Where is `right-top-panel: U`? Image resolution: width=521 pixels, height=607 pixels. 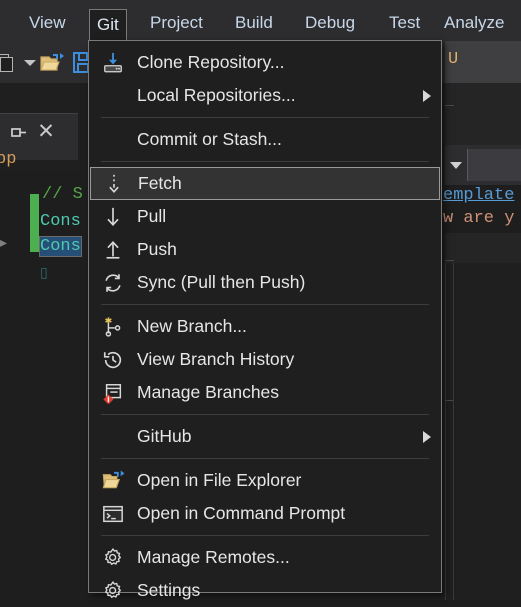 right-top-panel: U is located at coordinates (483, 62).